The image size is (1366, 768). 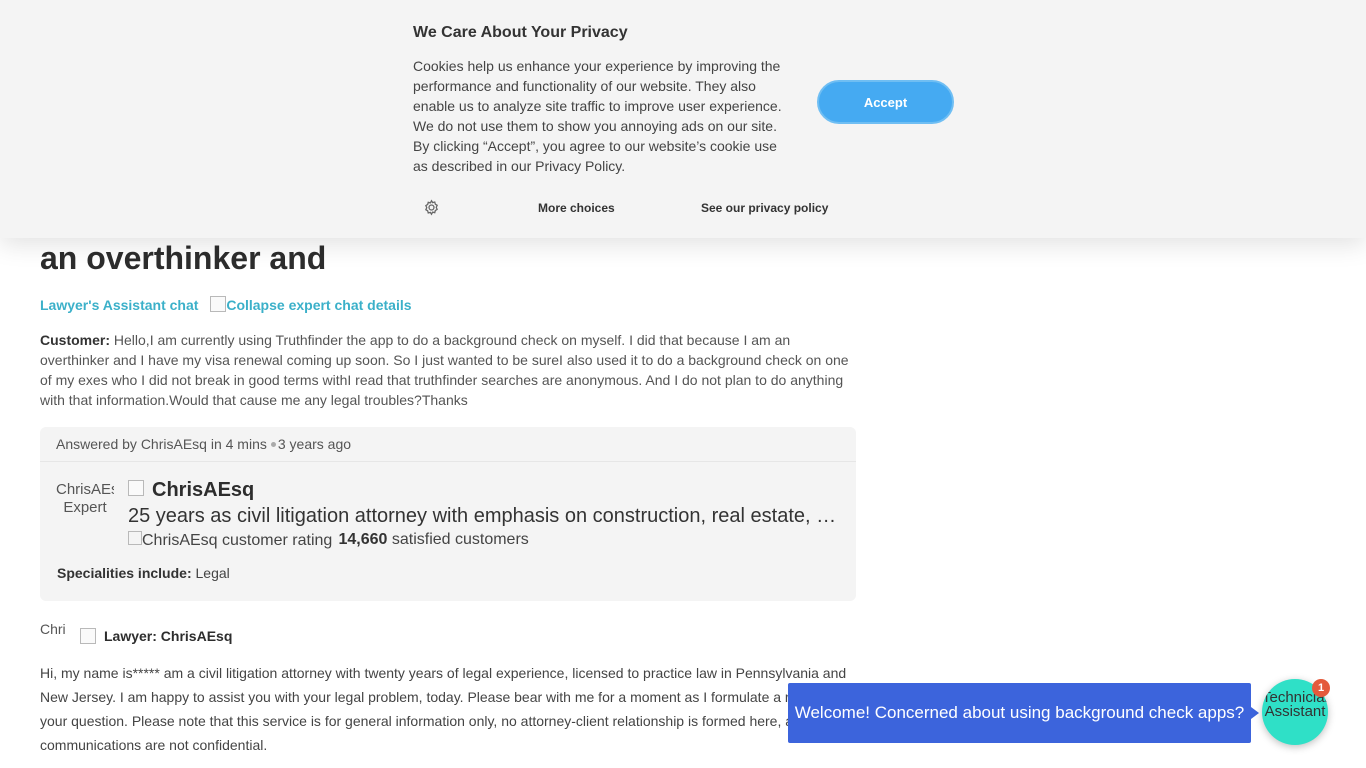 I want to click on gear-icon, so click(x=431, y=207).